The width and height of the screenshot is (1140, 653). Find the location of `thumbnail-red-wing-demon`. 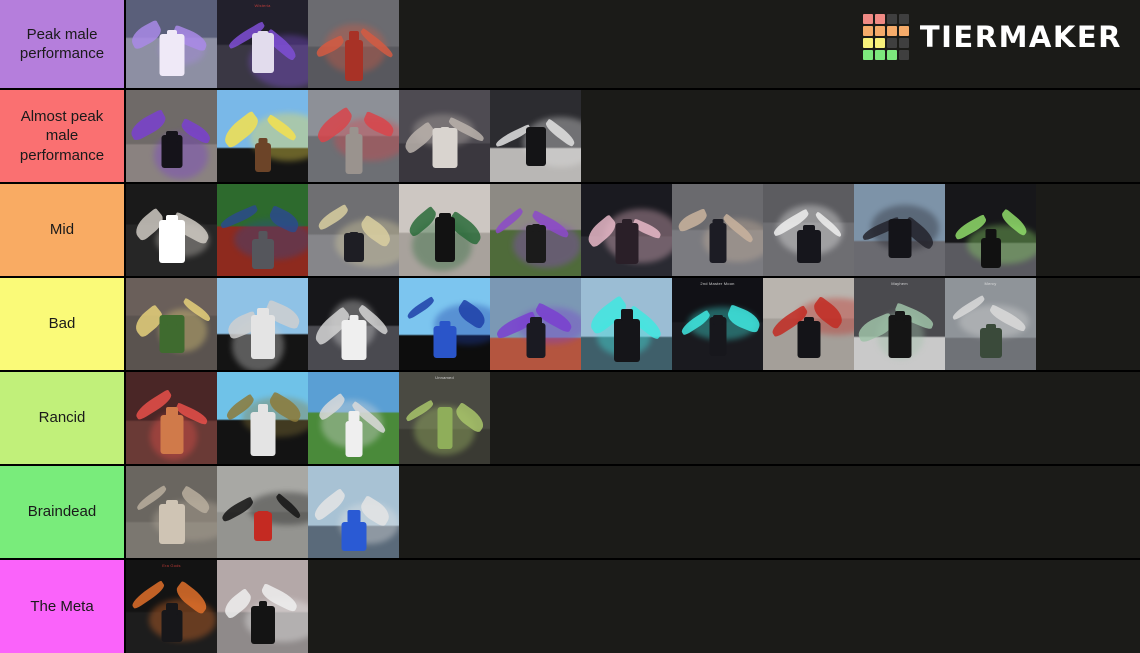

thumbnail-red-wing-demon is located at coordinates (808, 324).